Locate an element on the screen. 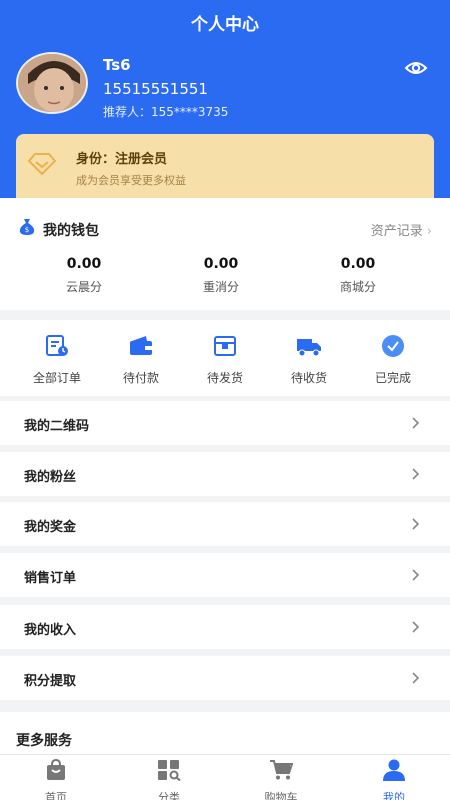 This screenshot has height=800, width=450. wallet-section: $ 我的钱包 资产记录 › 0.00 云晨分 0.00 重消分 0.00 商城分 is located at coordinates (225, 254).